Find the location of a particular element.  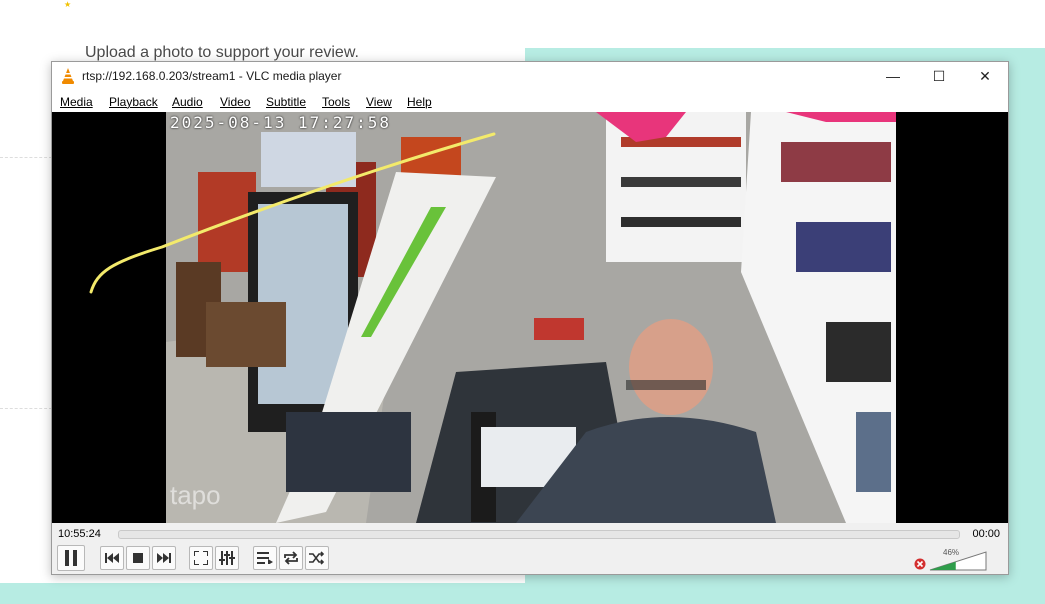

minimize-button: — is located at coordinates (893, 76).